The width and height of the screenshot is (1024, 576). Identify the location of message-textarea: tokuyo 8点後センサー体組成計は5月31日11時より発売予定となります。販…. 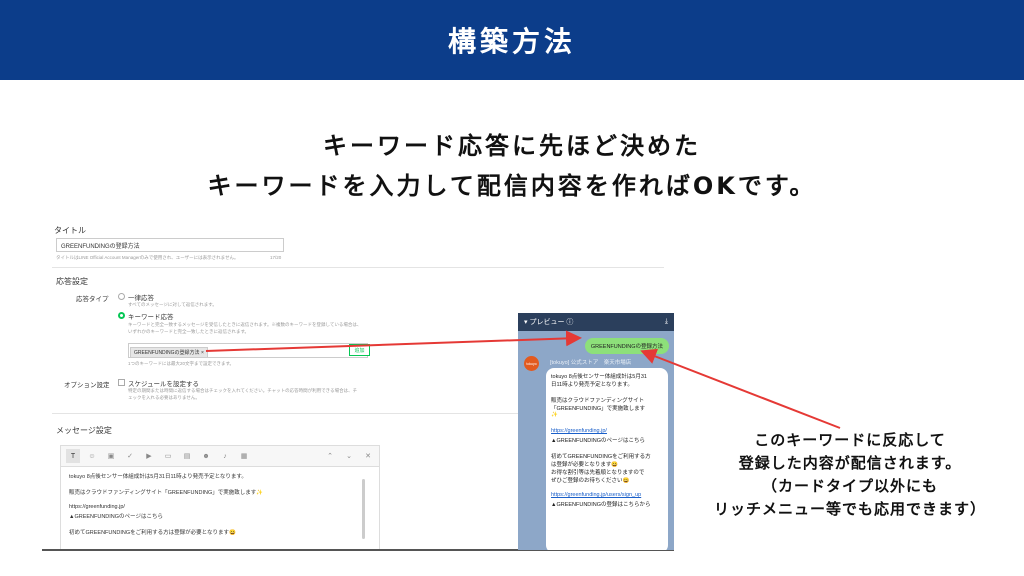
(220, 509).